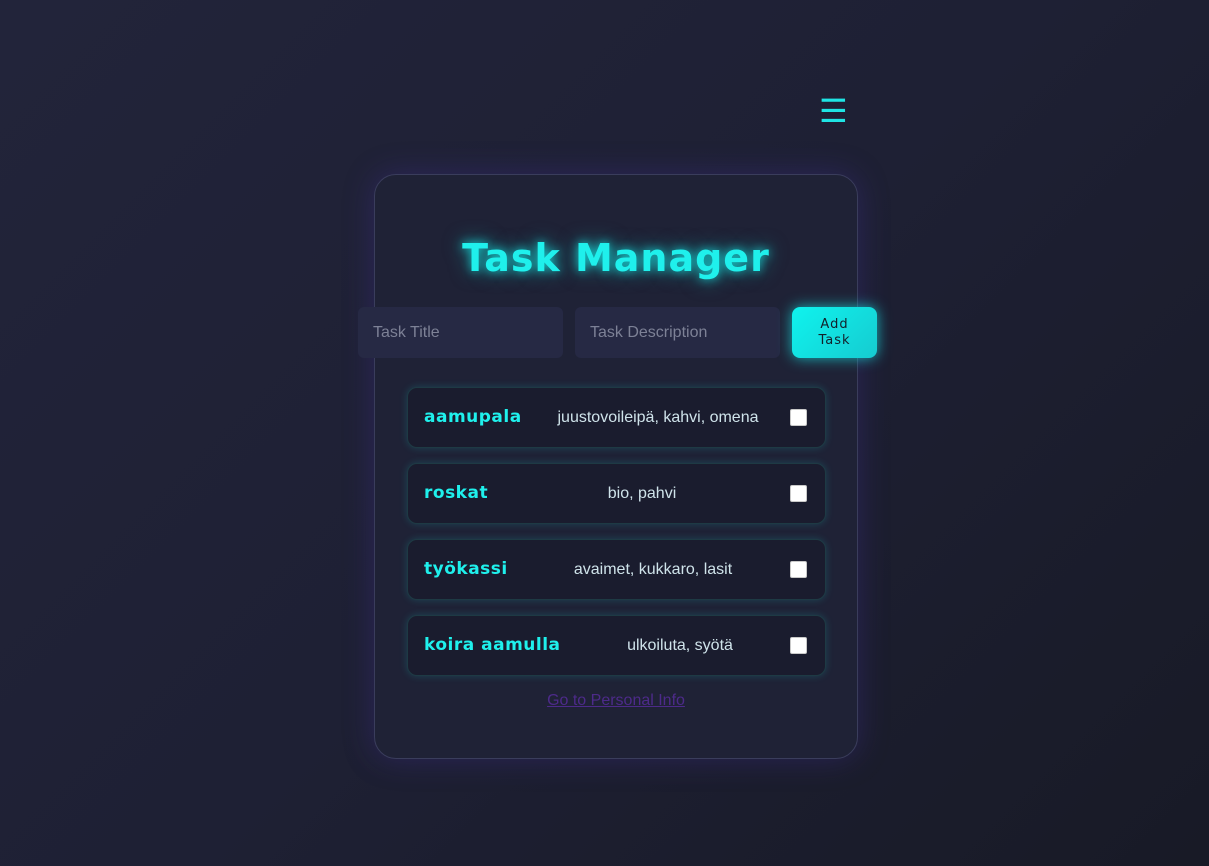 This screenshot has height=866, width=1209. I want to click on task-title: roskat, so click(456, 493).